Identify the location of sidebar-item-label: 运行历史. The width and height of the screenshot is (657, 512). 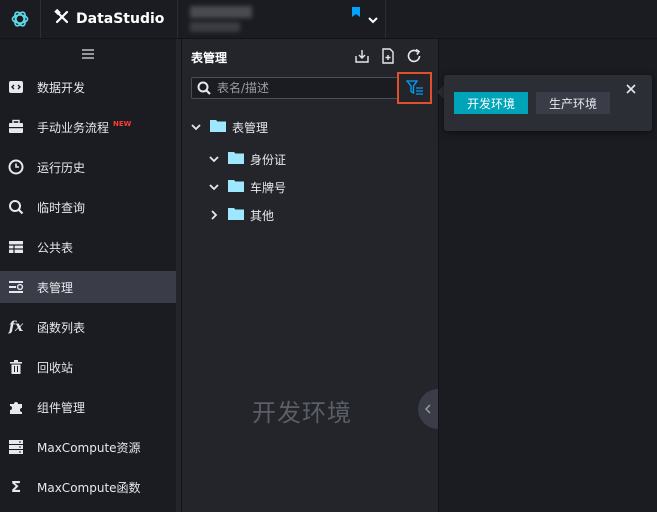
(61, 167).